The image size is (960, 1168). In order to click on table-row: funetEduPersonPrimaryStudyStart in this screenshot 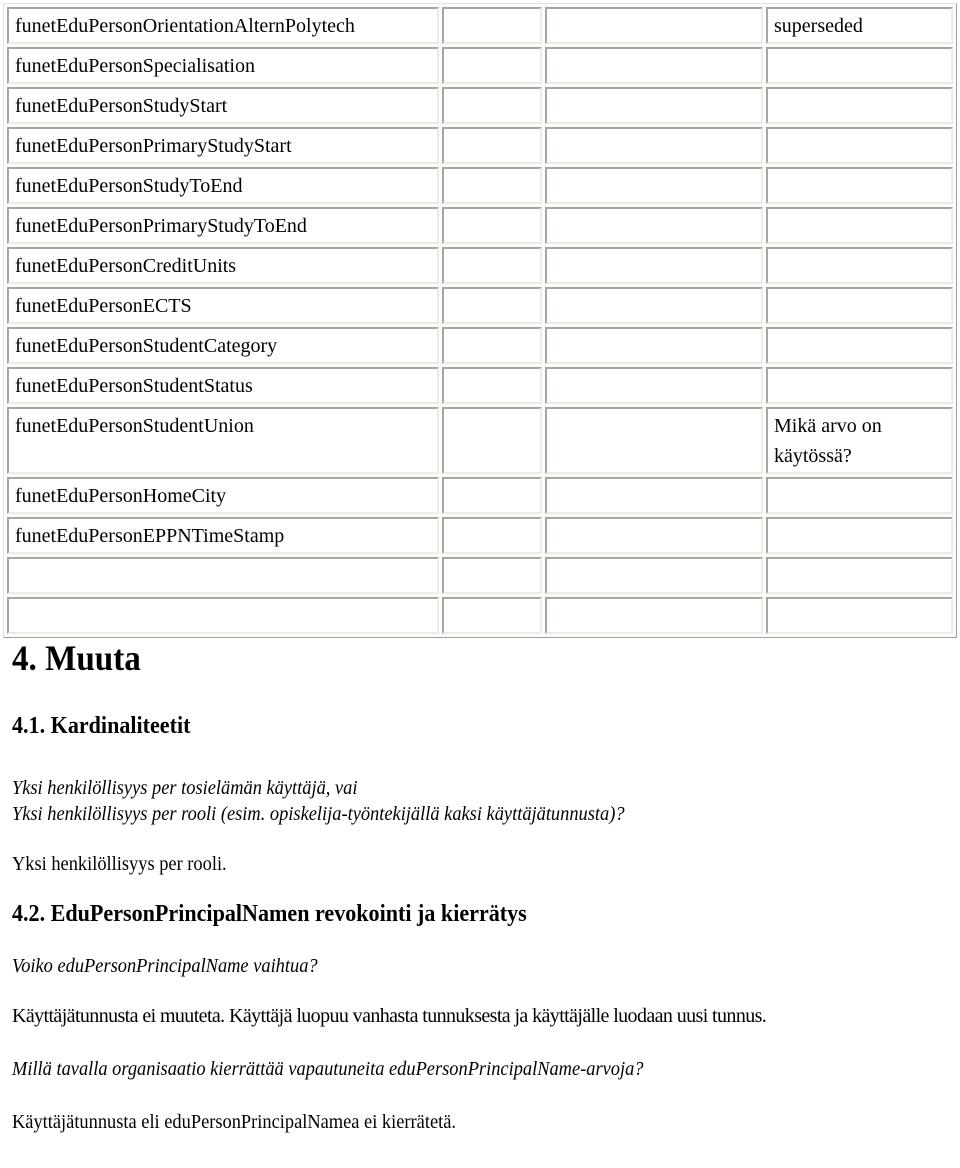, I will do `click(480, 145)`.